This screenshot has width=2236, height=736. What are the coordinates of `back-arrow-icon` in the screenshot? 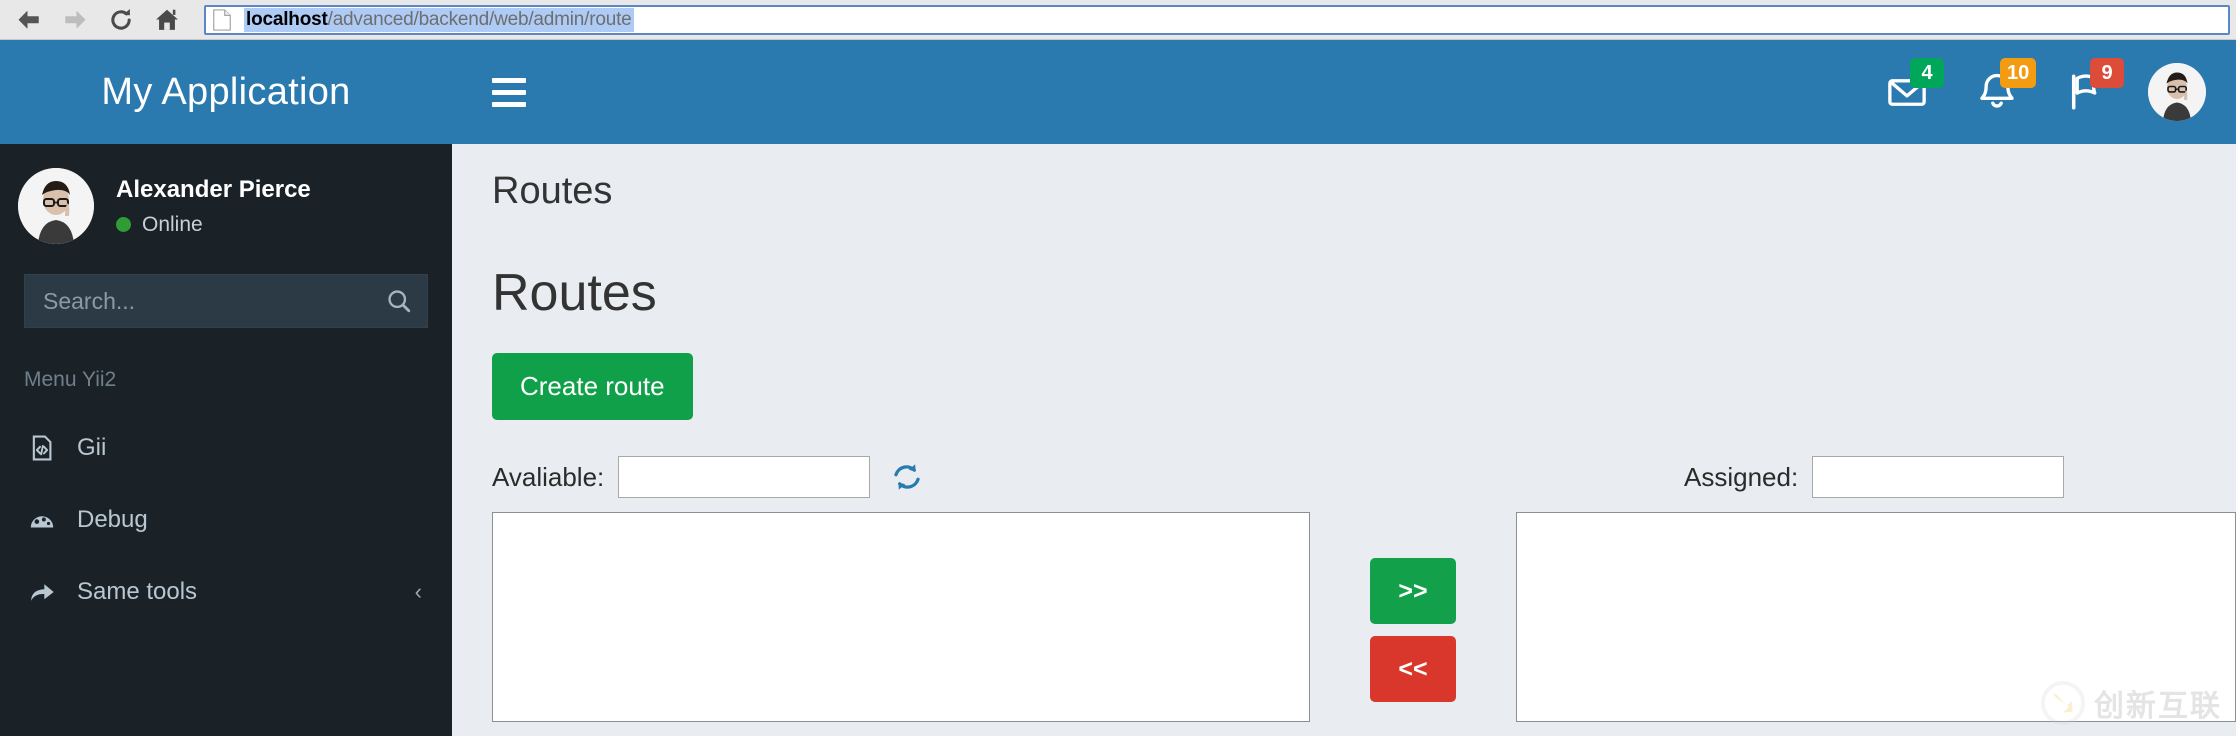 It's located at (28, 19).